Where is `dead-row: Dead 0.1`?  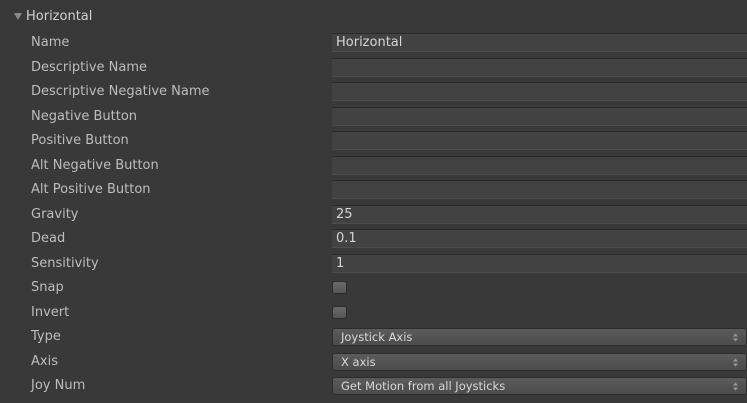
dead-row: Dead 0.1 is located at coordinates (373, 239).